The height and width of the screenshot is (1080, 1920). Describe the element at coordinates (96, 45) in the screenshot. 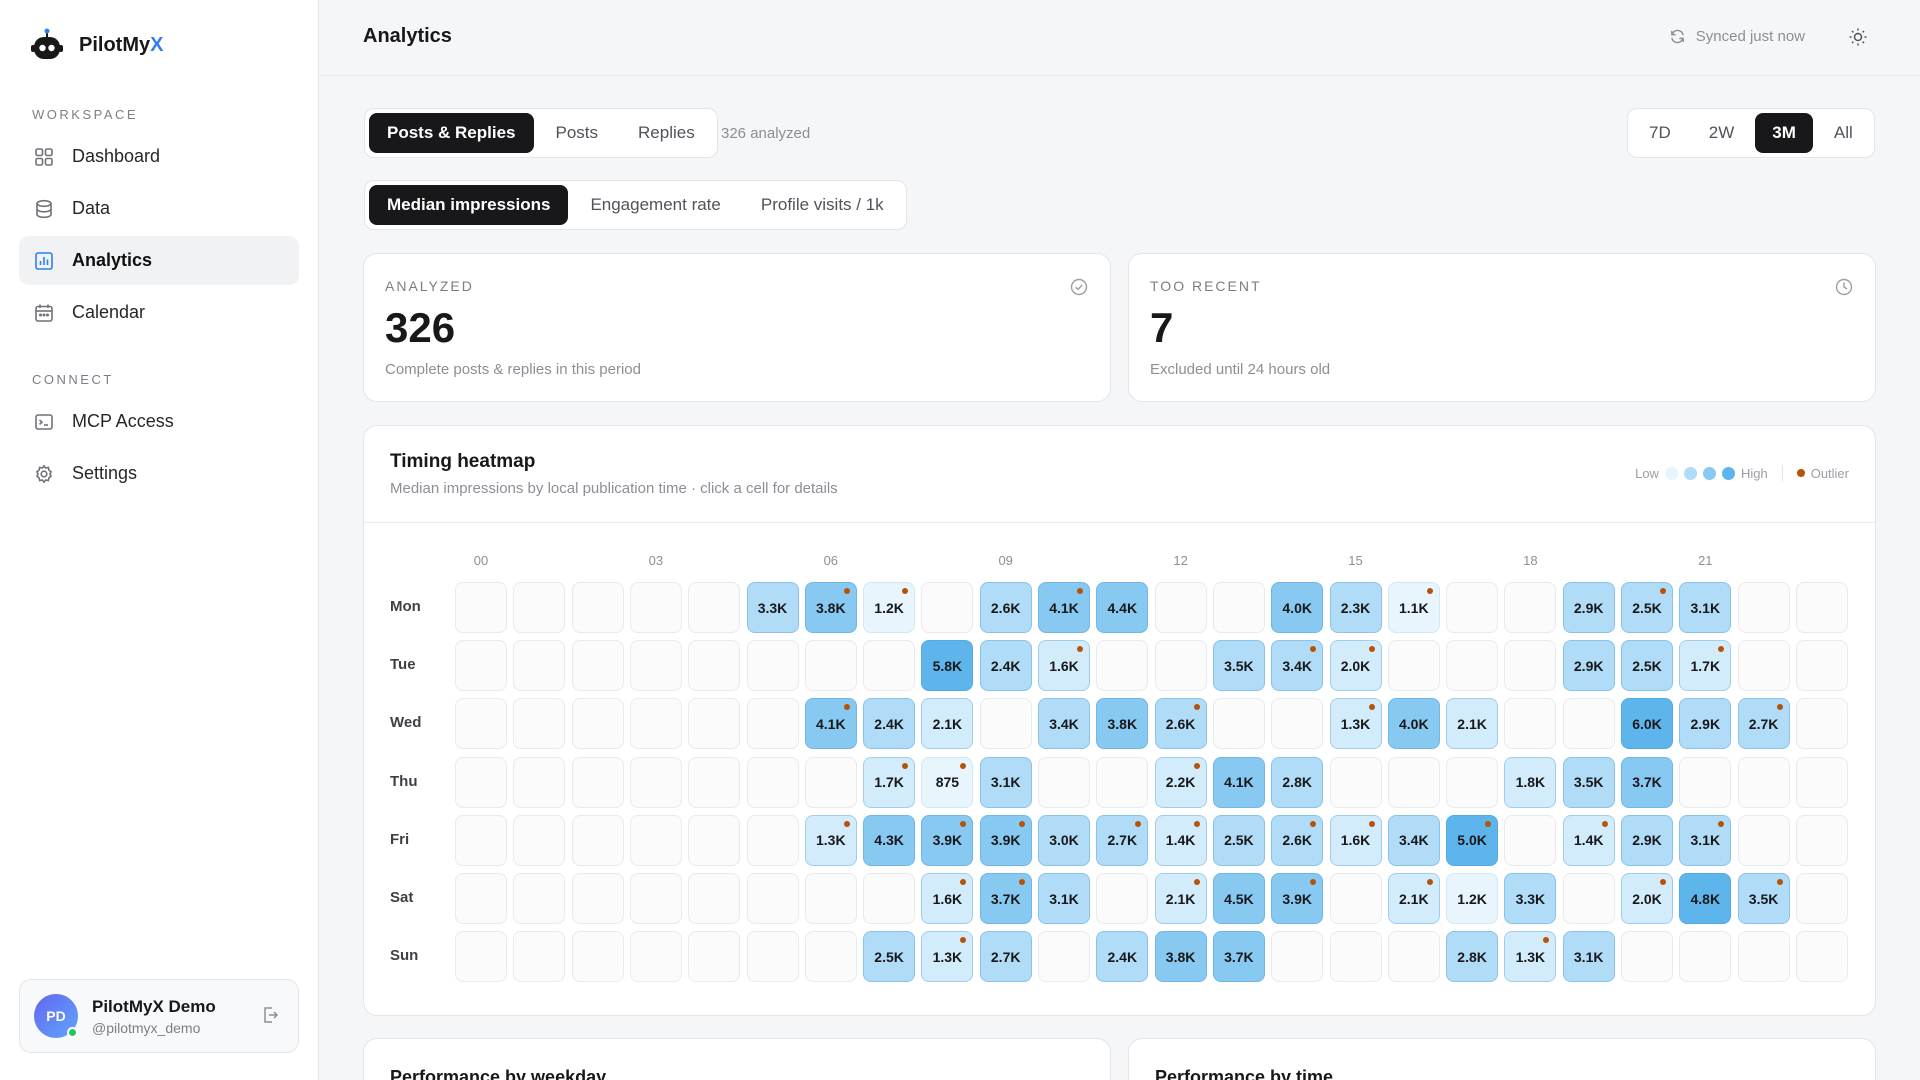

I see `brand: PilotMyX` at that location.